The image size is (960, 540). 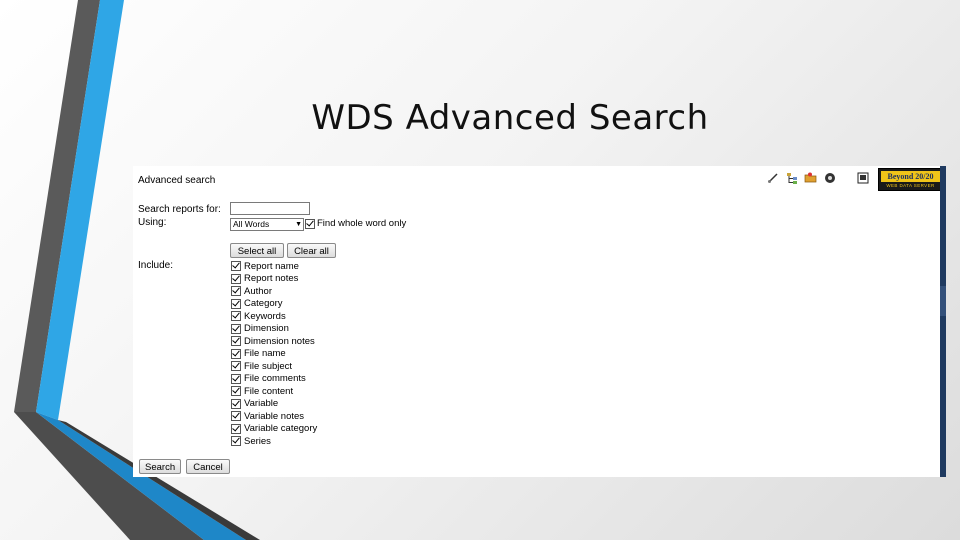 What do you see at coordinates (829, 178) in the screenshot?
I see `settings-icon` at bounding box center [829, 178].